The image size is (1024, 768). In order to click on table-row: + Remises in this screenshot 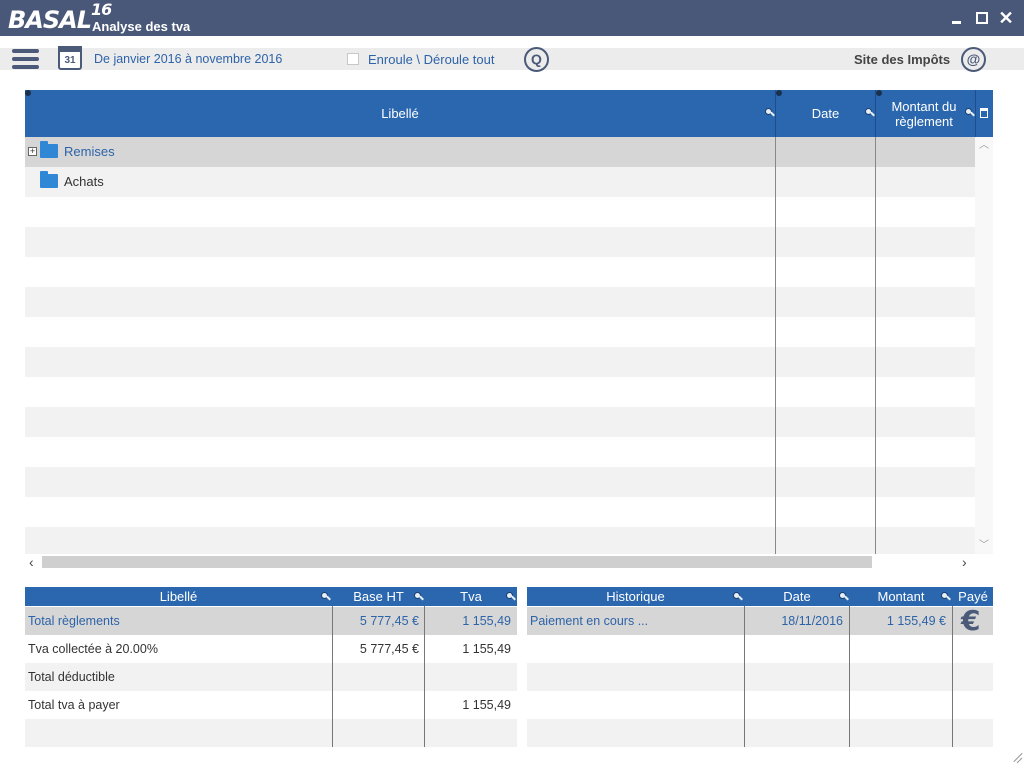, I will do `click(500, 152)`.